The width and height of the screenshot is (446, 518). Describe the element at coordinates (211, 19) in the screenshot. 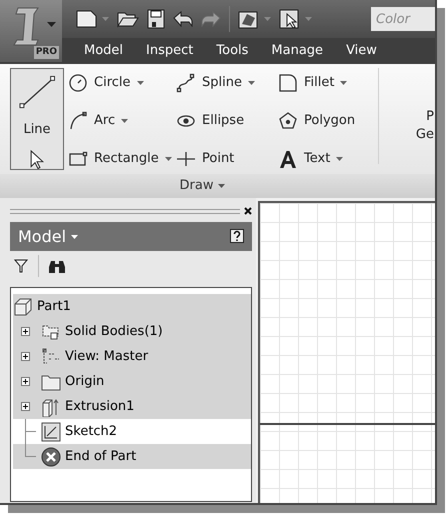

I see `redo-icon` at that location.